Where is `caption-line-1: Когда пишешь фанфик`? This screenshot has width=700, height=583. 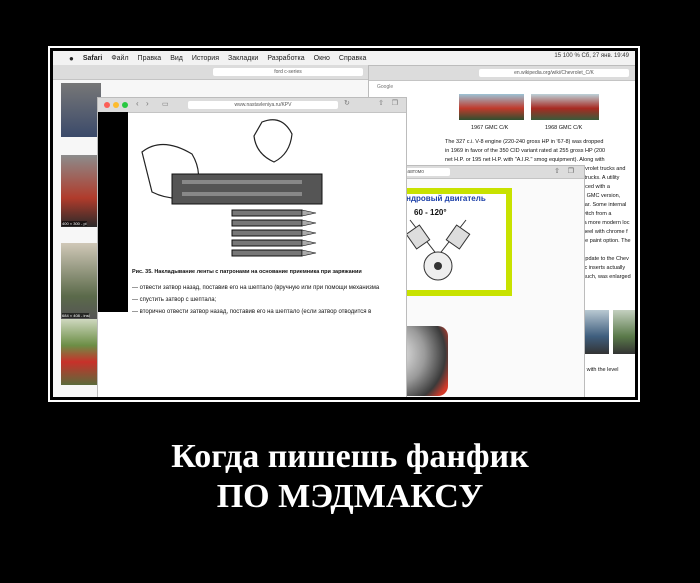
caption-line-1: Когда пишешь фанфик is located at coordinates (350, 456).